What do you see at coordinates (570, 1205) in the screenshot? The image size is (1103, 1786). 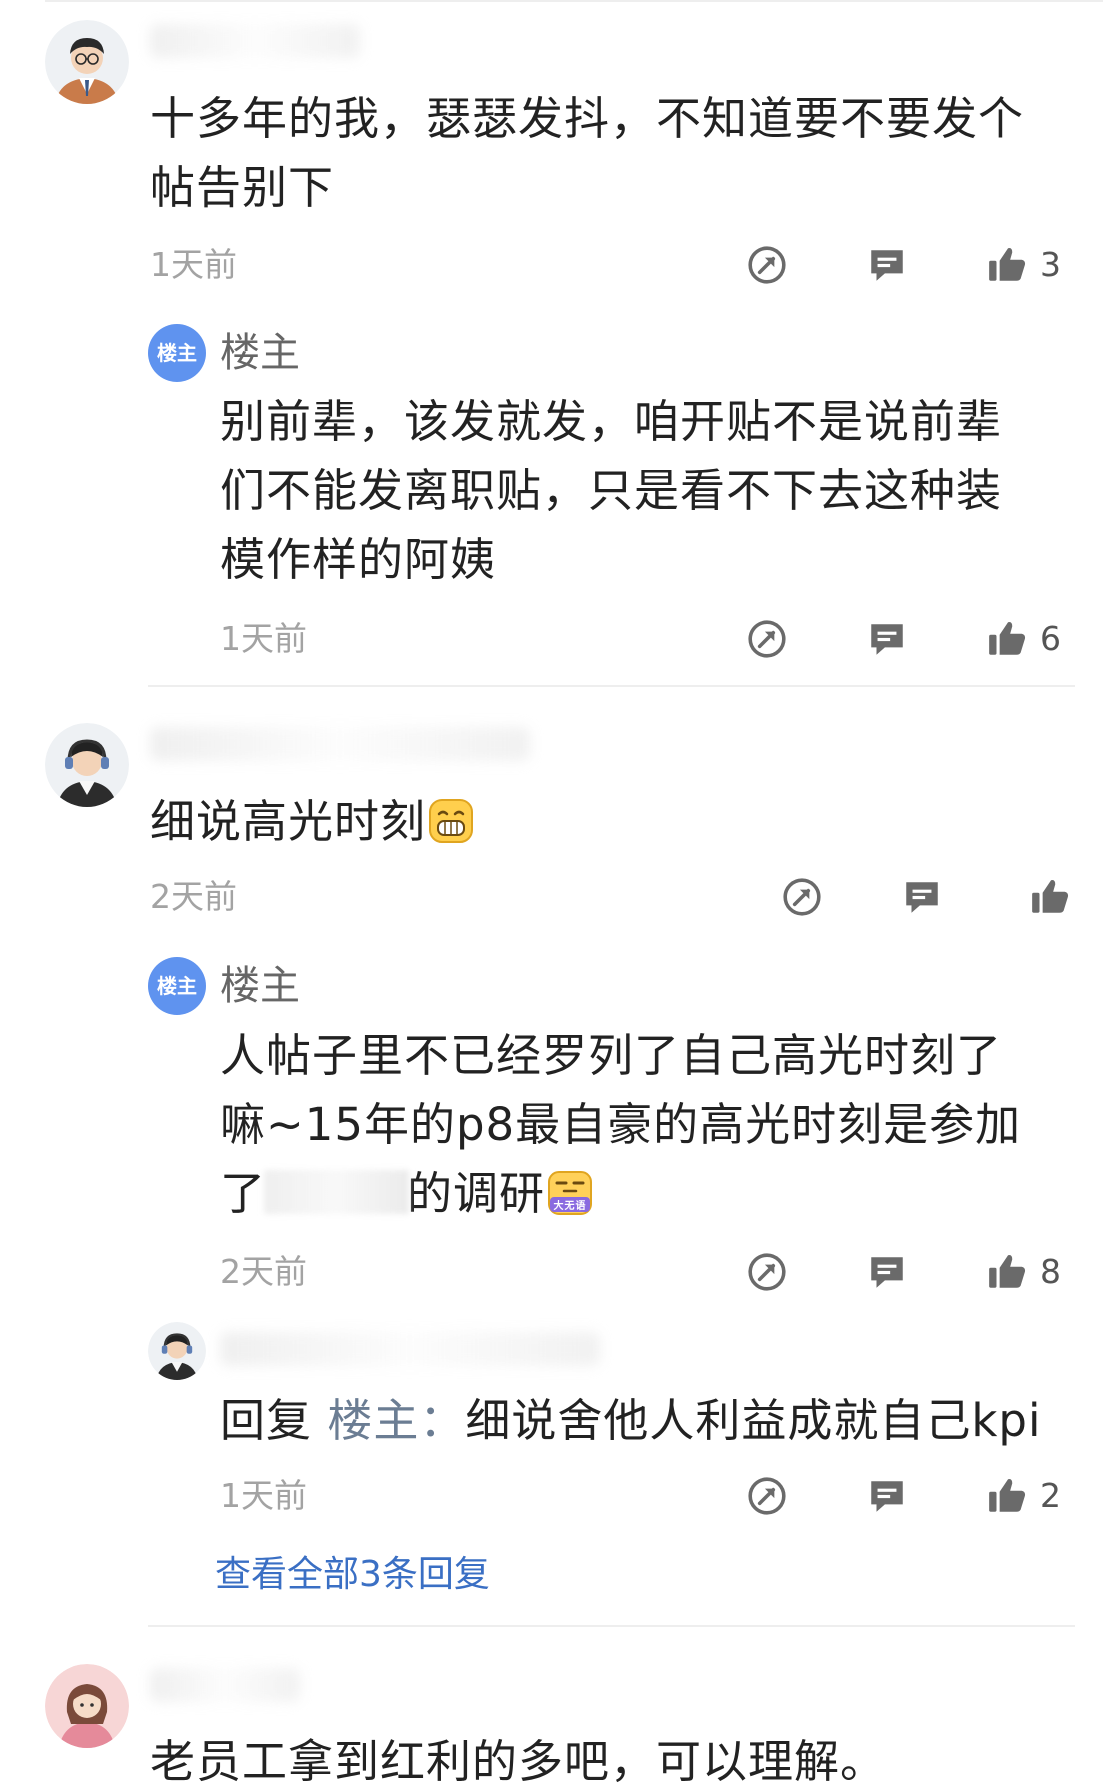 I see `sticker-label: 大无语` at bounding box center [570, 1205].